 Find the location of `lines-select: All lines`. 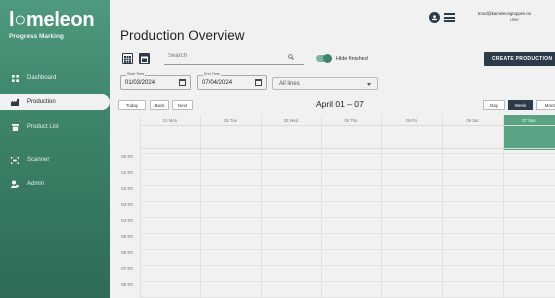

lines-select: All lines is located at coordinates (325, 83).